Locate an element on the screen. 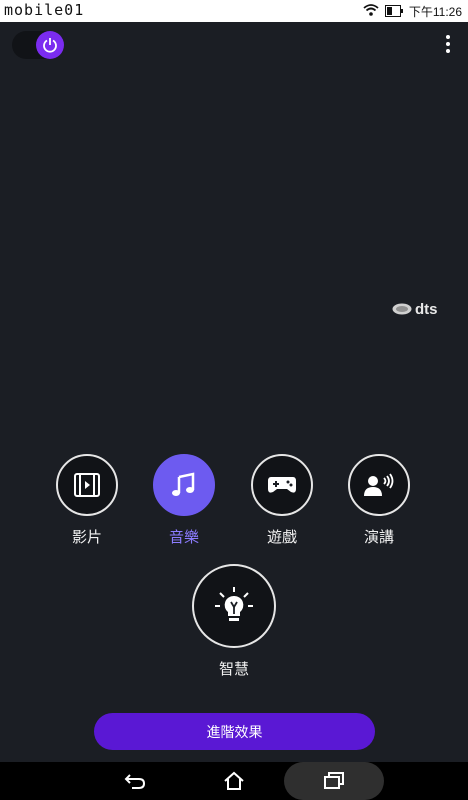 This screenshot has width=468, height=800. more-vert-icon is located at coordinates (448, 46).